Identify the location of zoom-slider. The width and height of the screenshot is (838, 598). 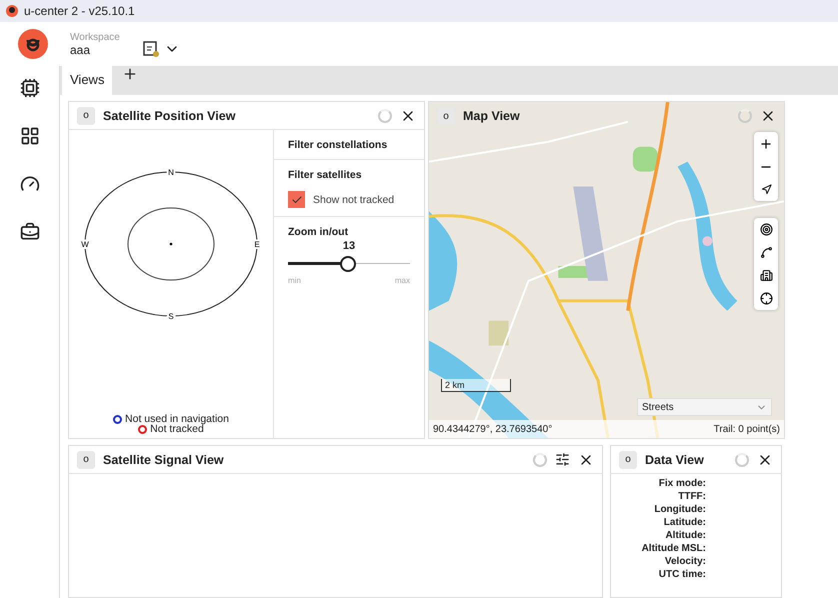
(349, 264).